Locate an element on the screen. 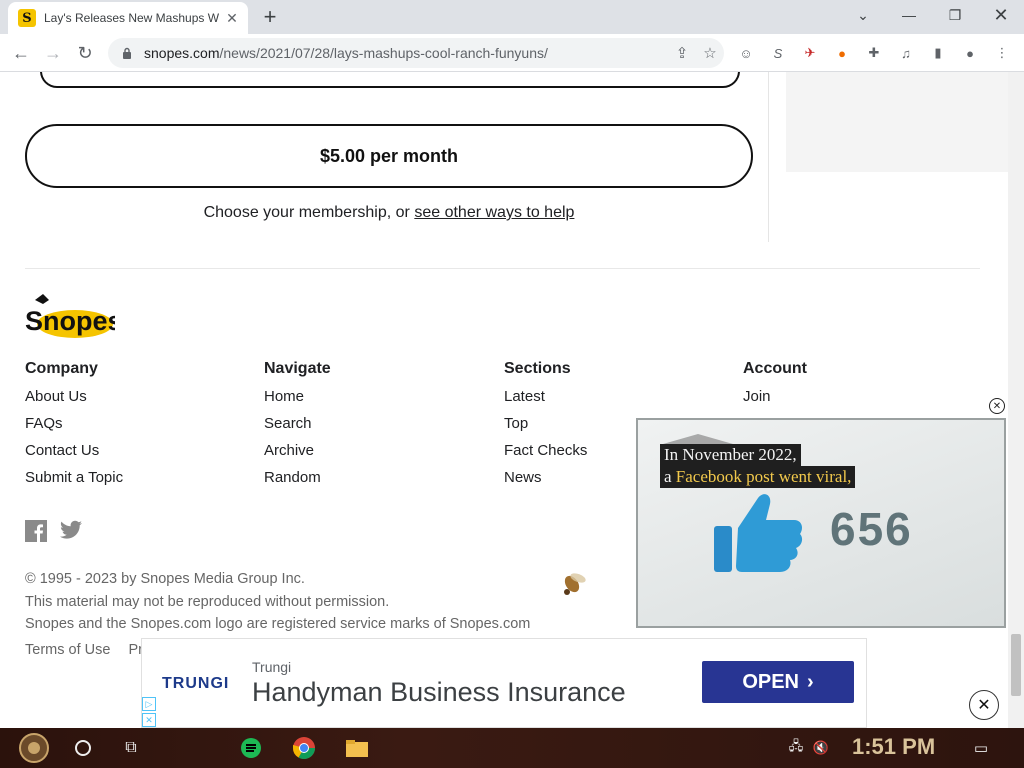 The width and height of the screenshot is (1024, 768). share-icon: ⇪ is located at coordinates (682, 53).